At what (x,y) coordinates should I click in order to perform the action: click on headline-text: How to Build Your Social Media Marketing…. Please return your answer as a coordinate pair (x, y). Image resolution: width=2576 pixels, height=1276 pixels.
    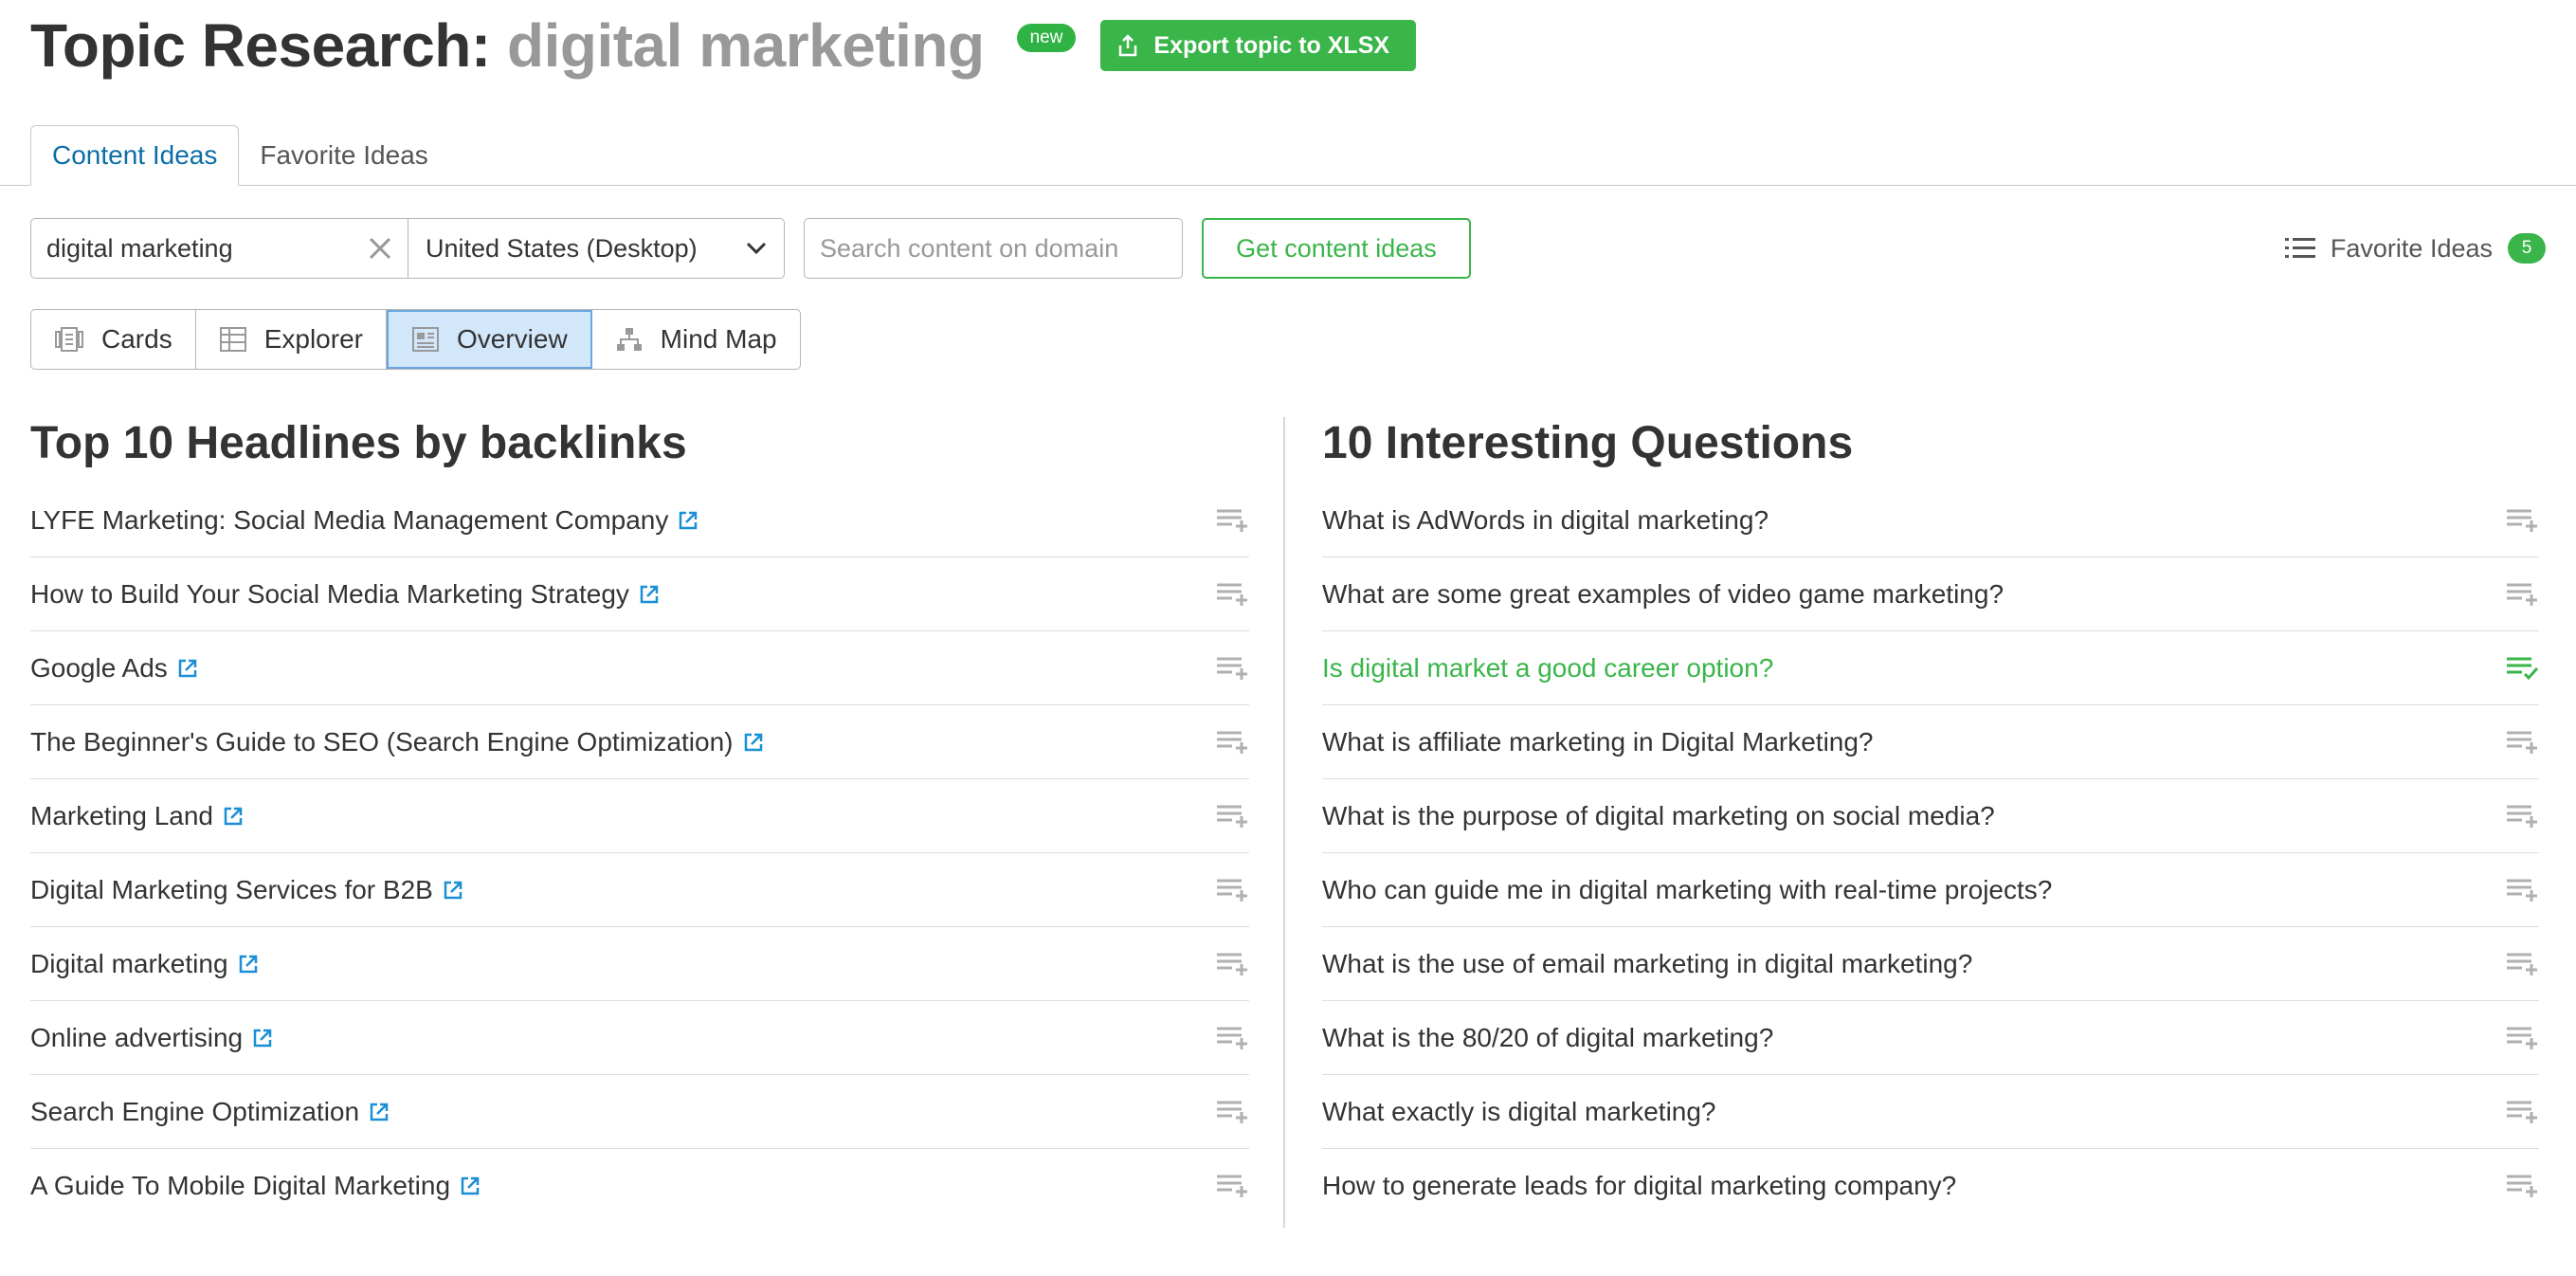
    Looking at the image, I should click on (345, 594).